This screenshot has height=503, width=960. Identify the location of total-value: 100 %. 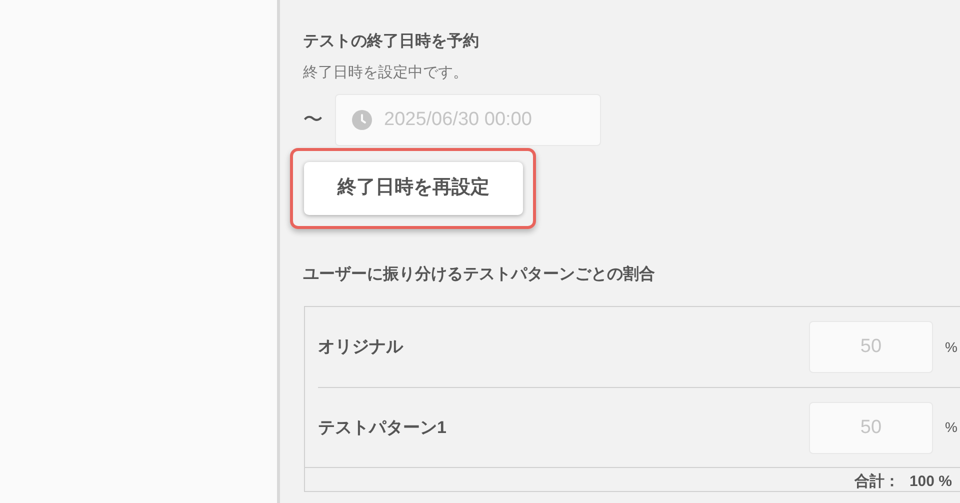
(930, 482).